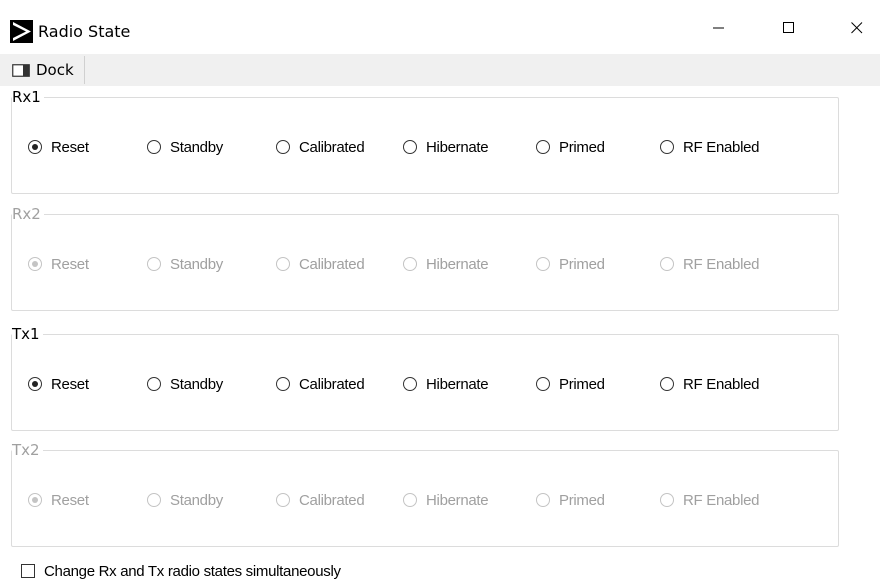  Describe the element at coordinates (440, 70) in the screenshot. I see `toolbar: Dock` at that location.